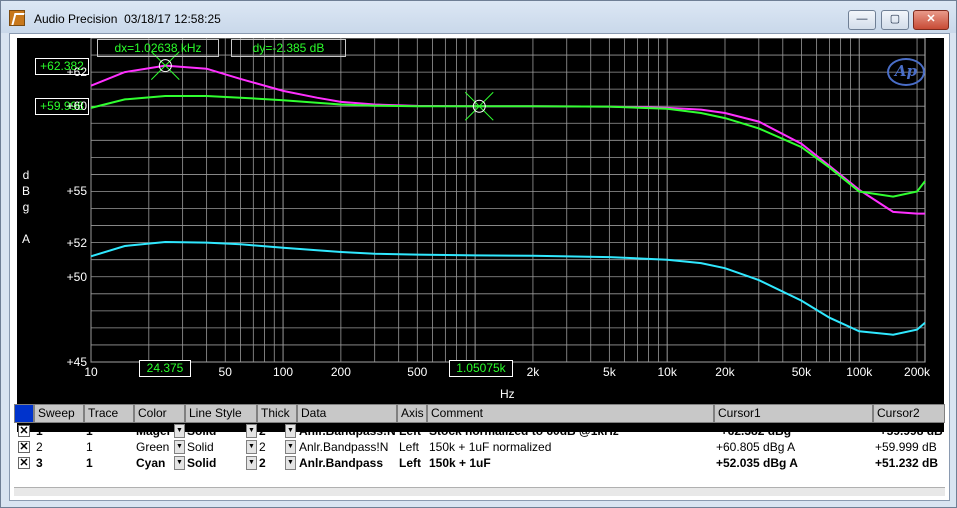 Image resolution: width=957 pixels, height=508 pixels. I want to click on cell-color: Cyan, so click(154, 463).